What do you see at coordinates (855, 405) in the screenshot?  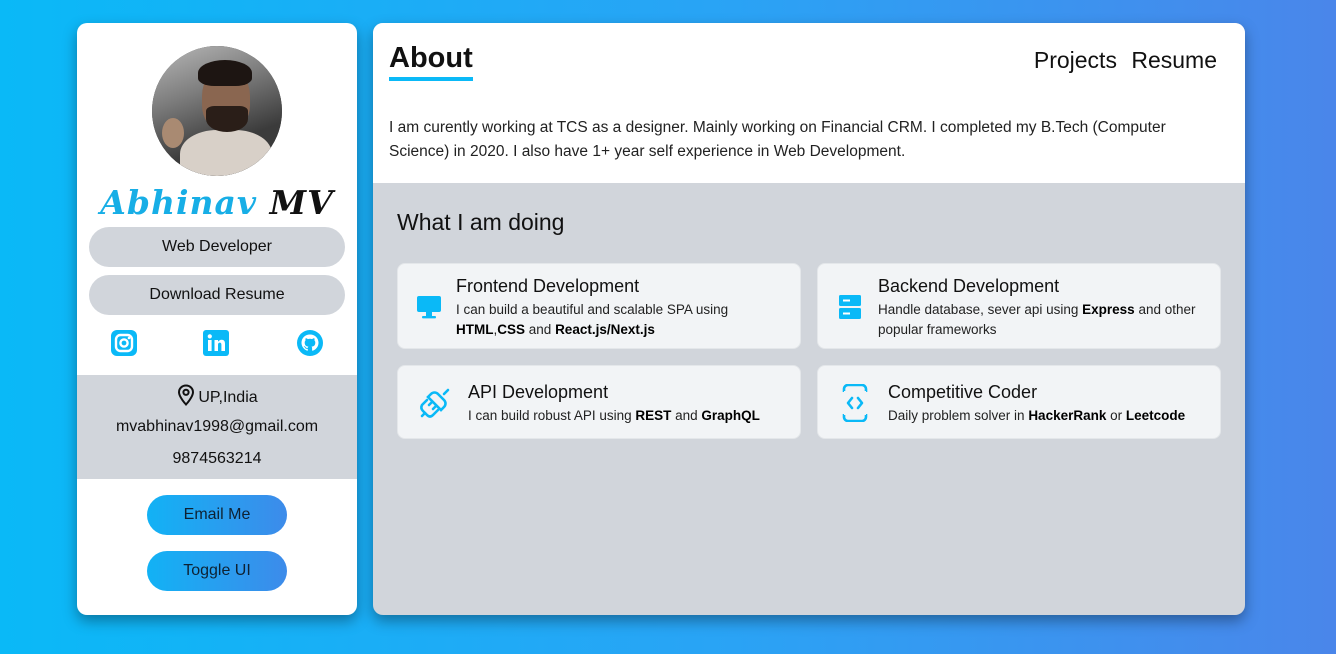 I see `code-icon` at bounding box center [855, 405].